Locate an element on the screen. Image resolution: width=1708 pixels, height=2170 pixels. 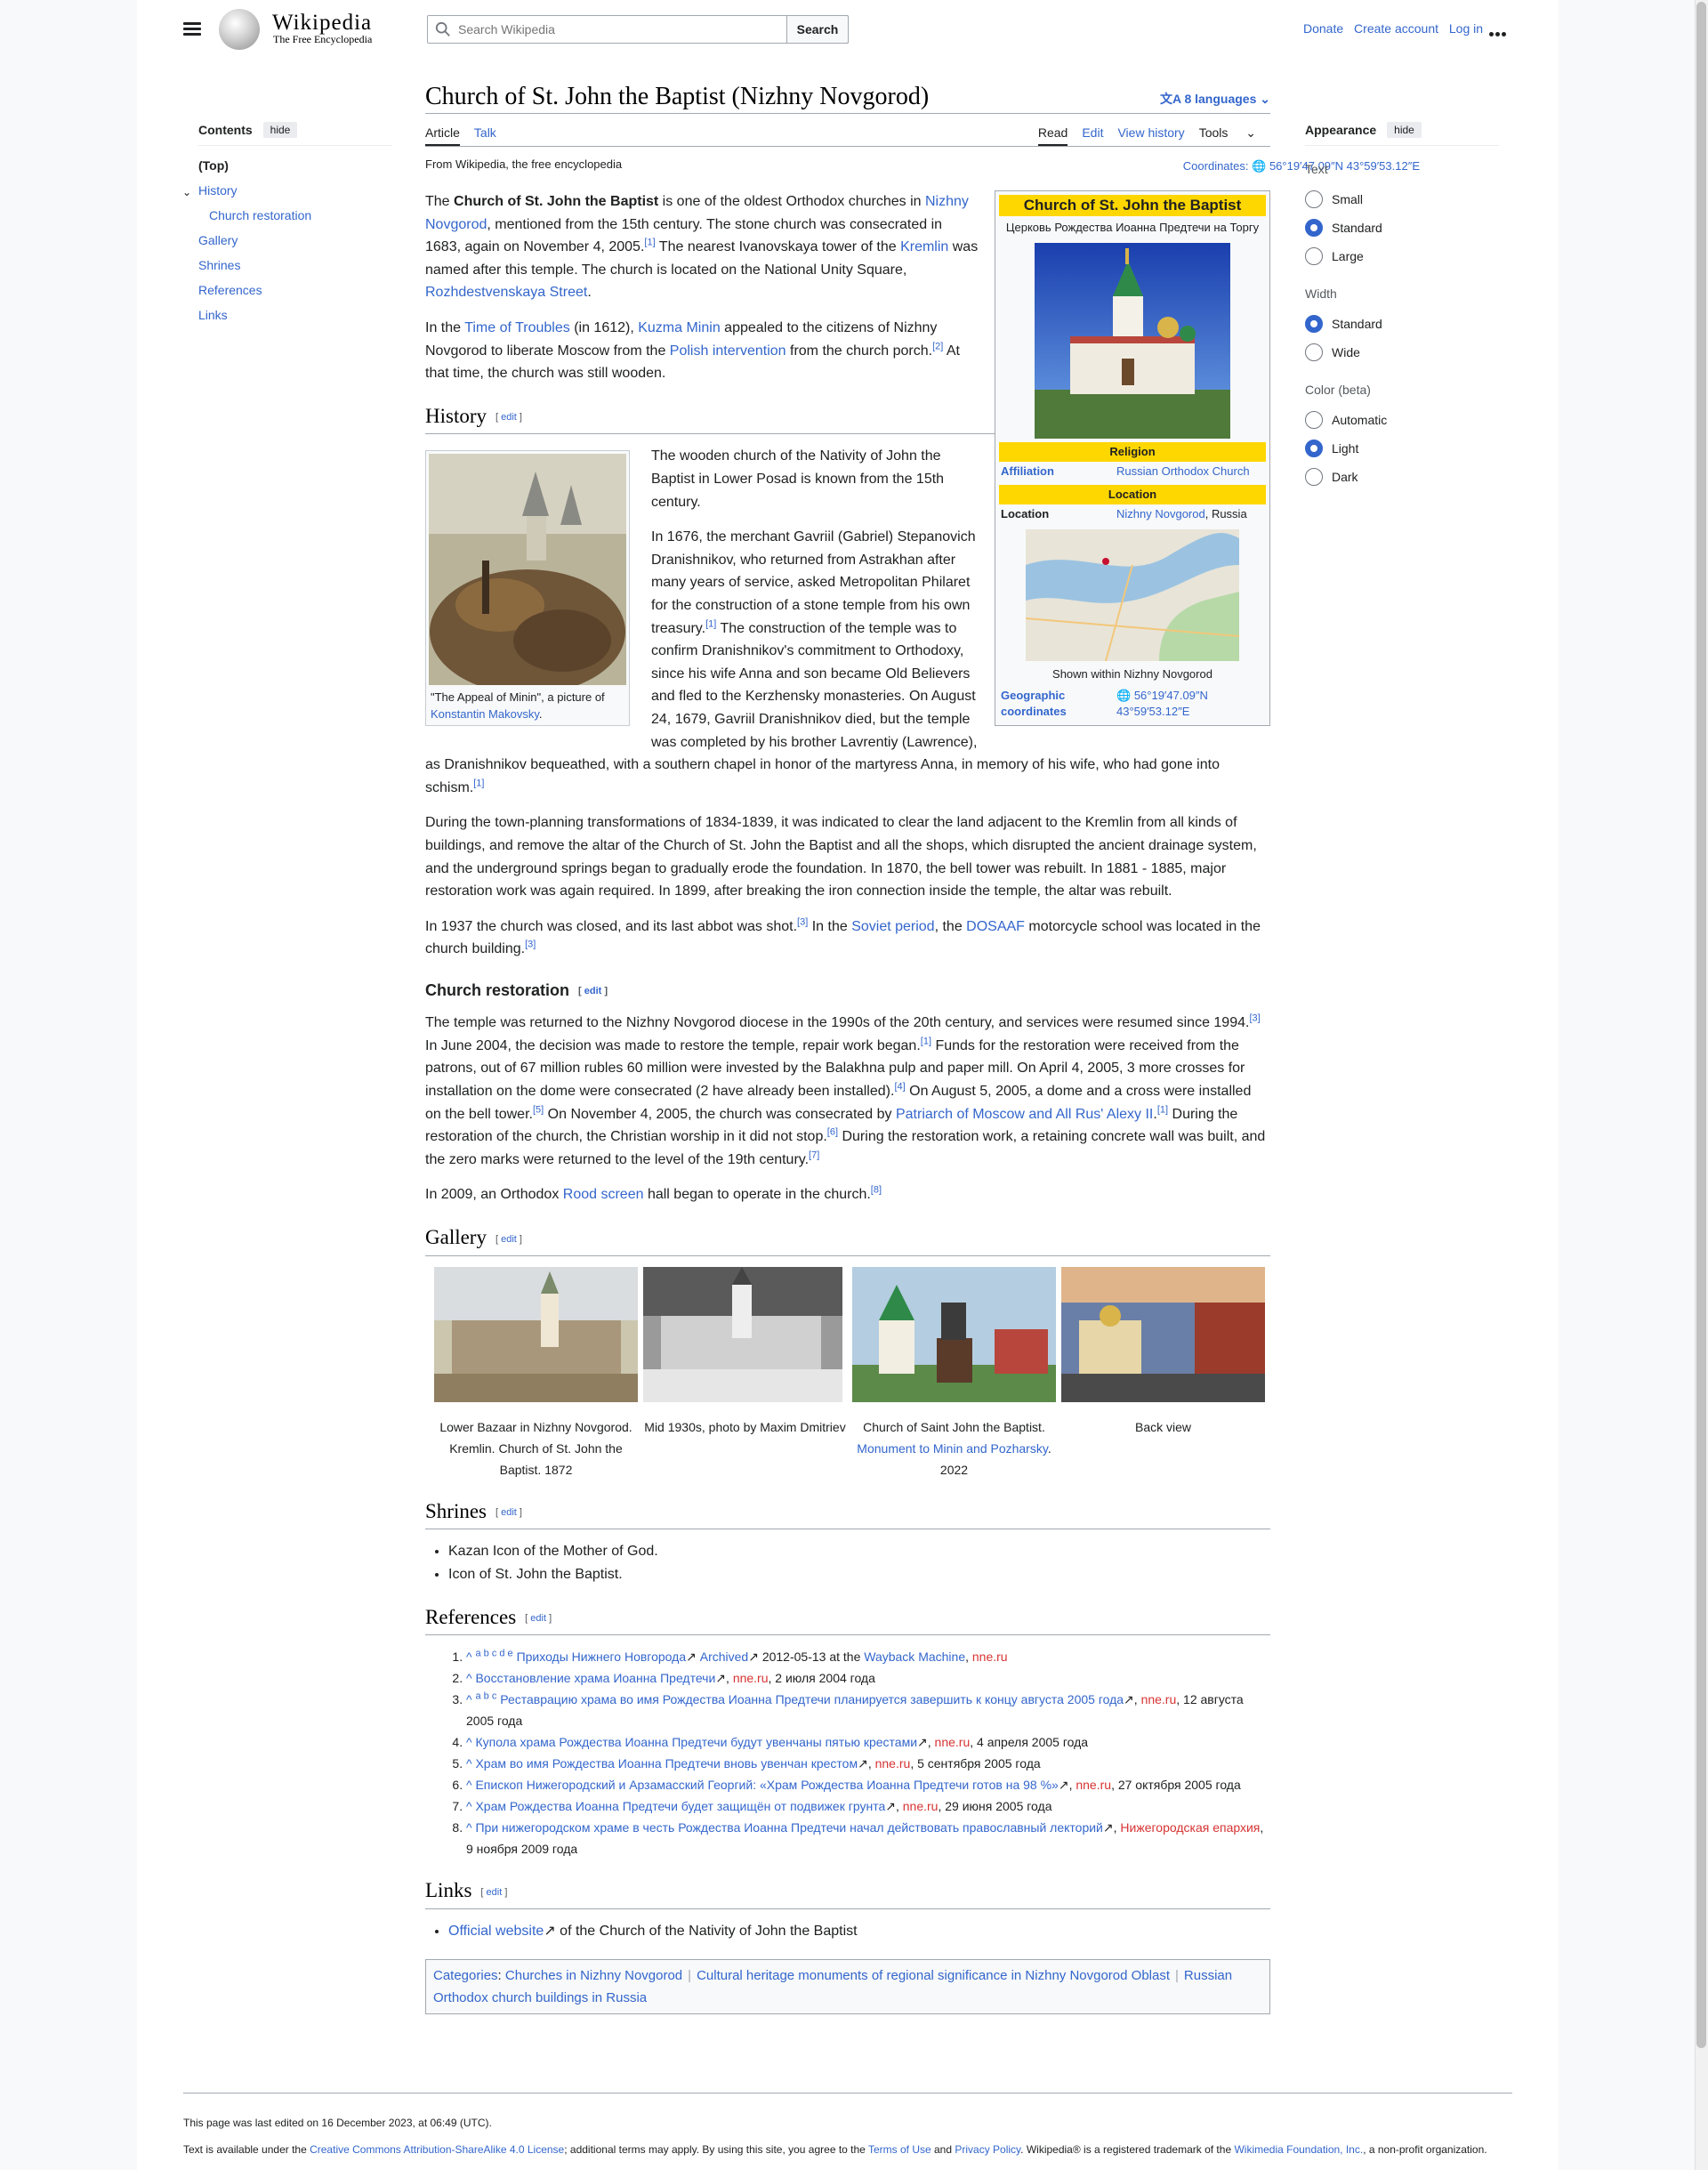
official-website-link: Official website is located at coordinates (496, 1931).